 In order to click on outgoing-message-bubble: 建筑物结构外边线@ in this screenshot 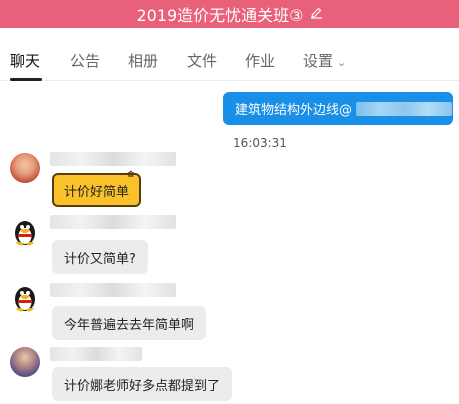, I will do `click(338, 108)`.